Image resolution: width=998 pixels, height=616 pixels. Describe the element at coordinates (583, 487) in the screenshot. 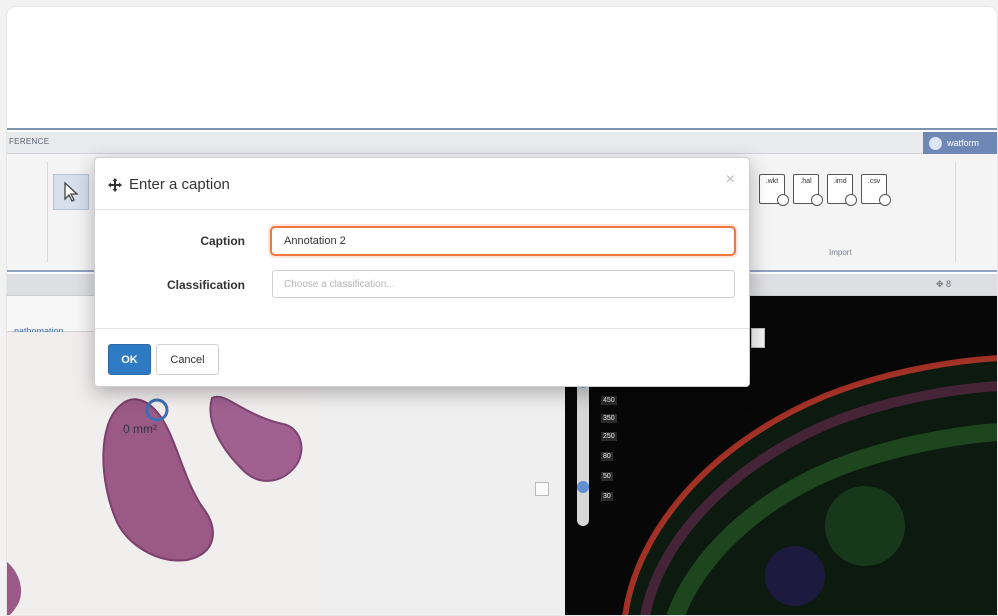

I see `zoom-slider-handle` at that location.